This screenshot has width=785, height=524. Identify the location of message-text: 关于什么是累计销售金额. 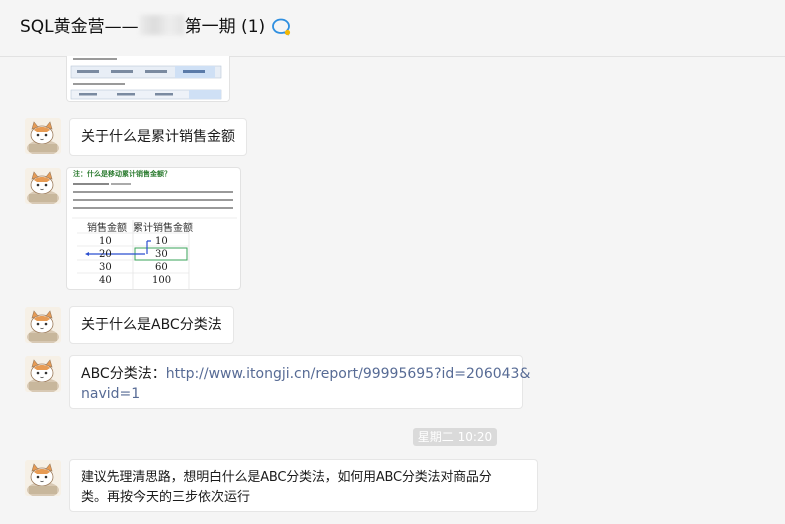
(158, 137).